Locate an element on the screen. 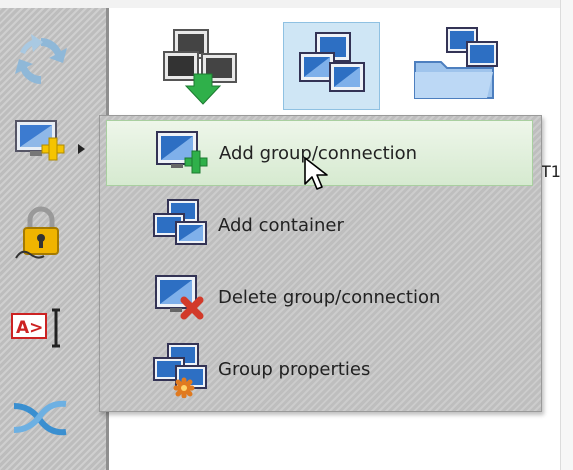 Image resolution: width=573 pixels, height=470 pixels. submenu-arrow-icon is located at coordinates (81, 149).